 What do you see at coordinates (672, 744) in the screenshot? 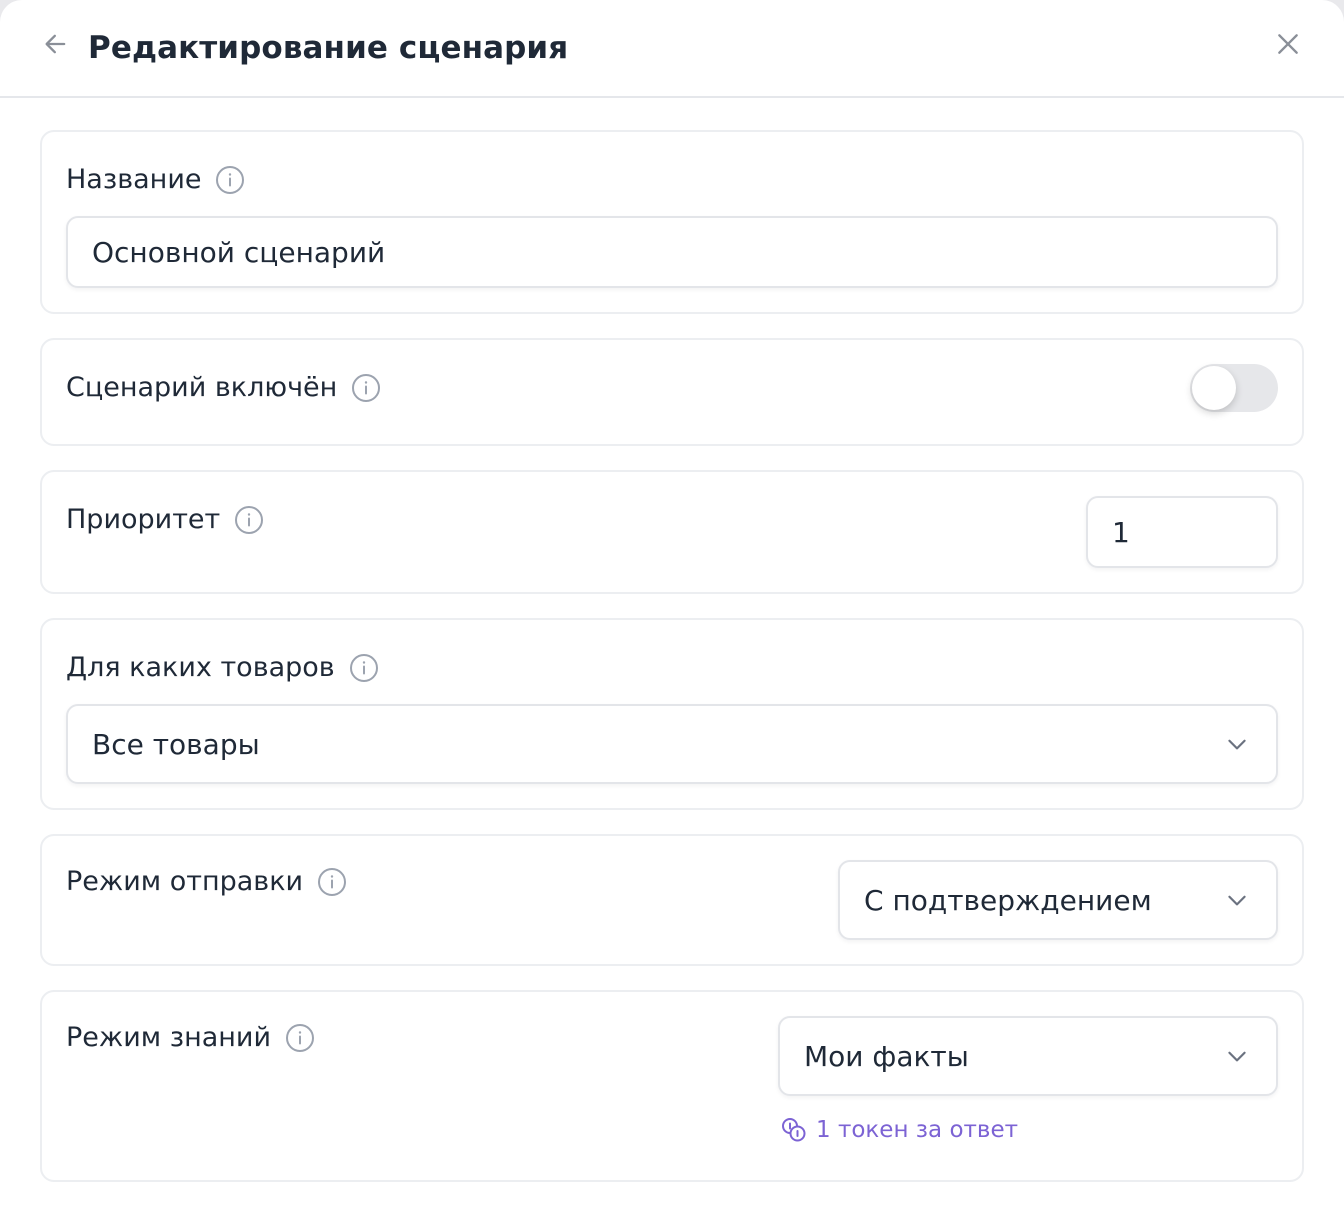
I see `products-select: Все товары` at bounding box center [672, 744].